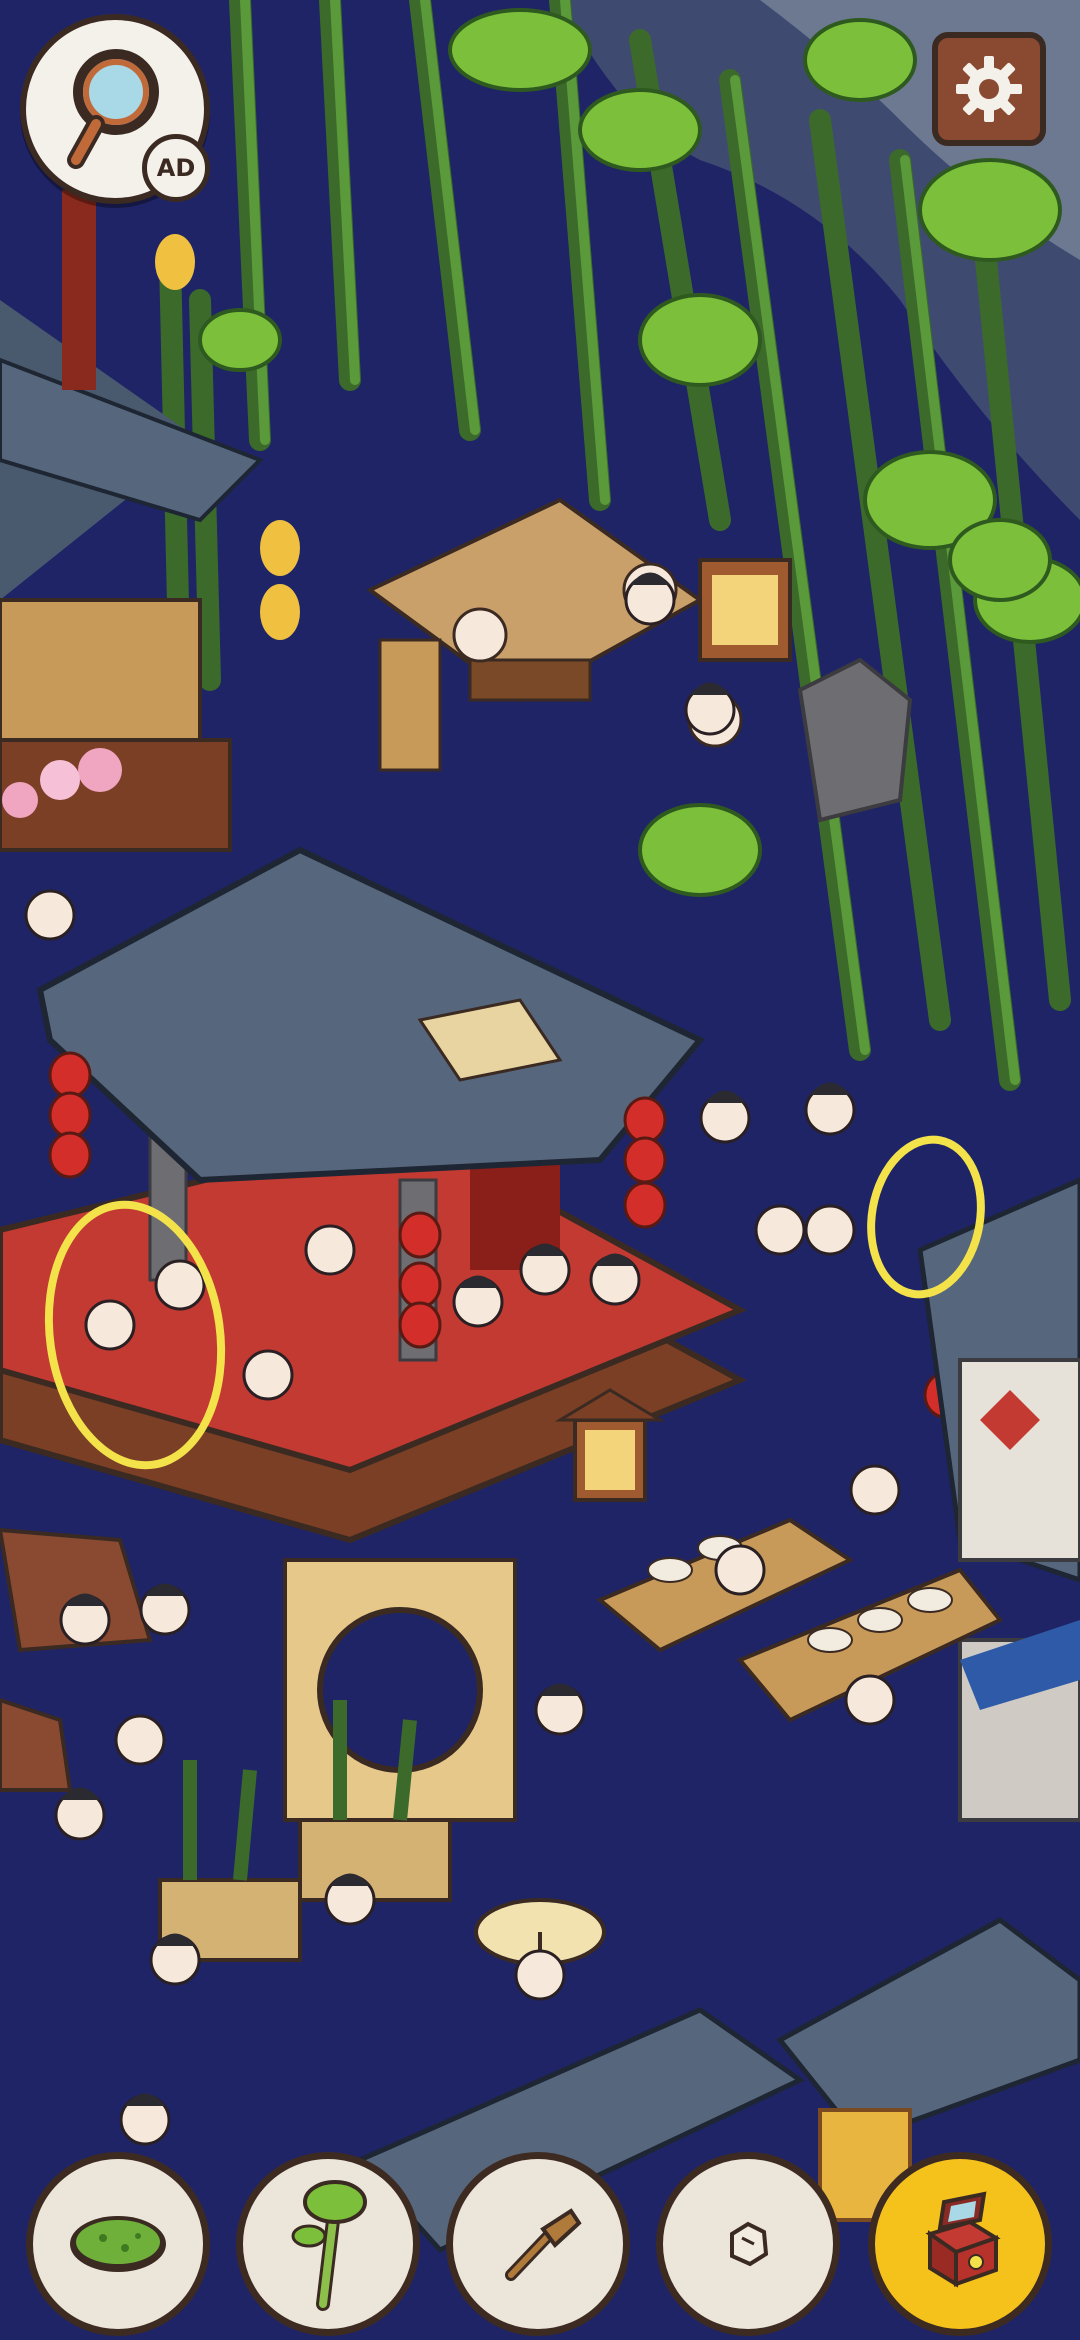 This screenshot has height=2340, width=1080. Describe the element at coordinates (176, 168) in the screenshot. I see `ad-badge: AD` at that location.